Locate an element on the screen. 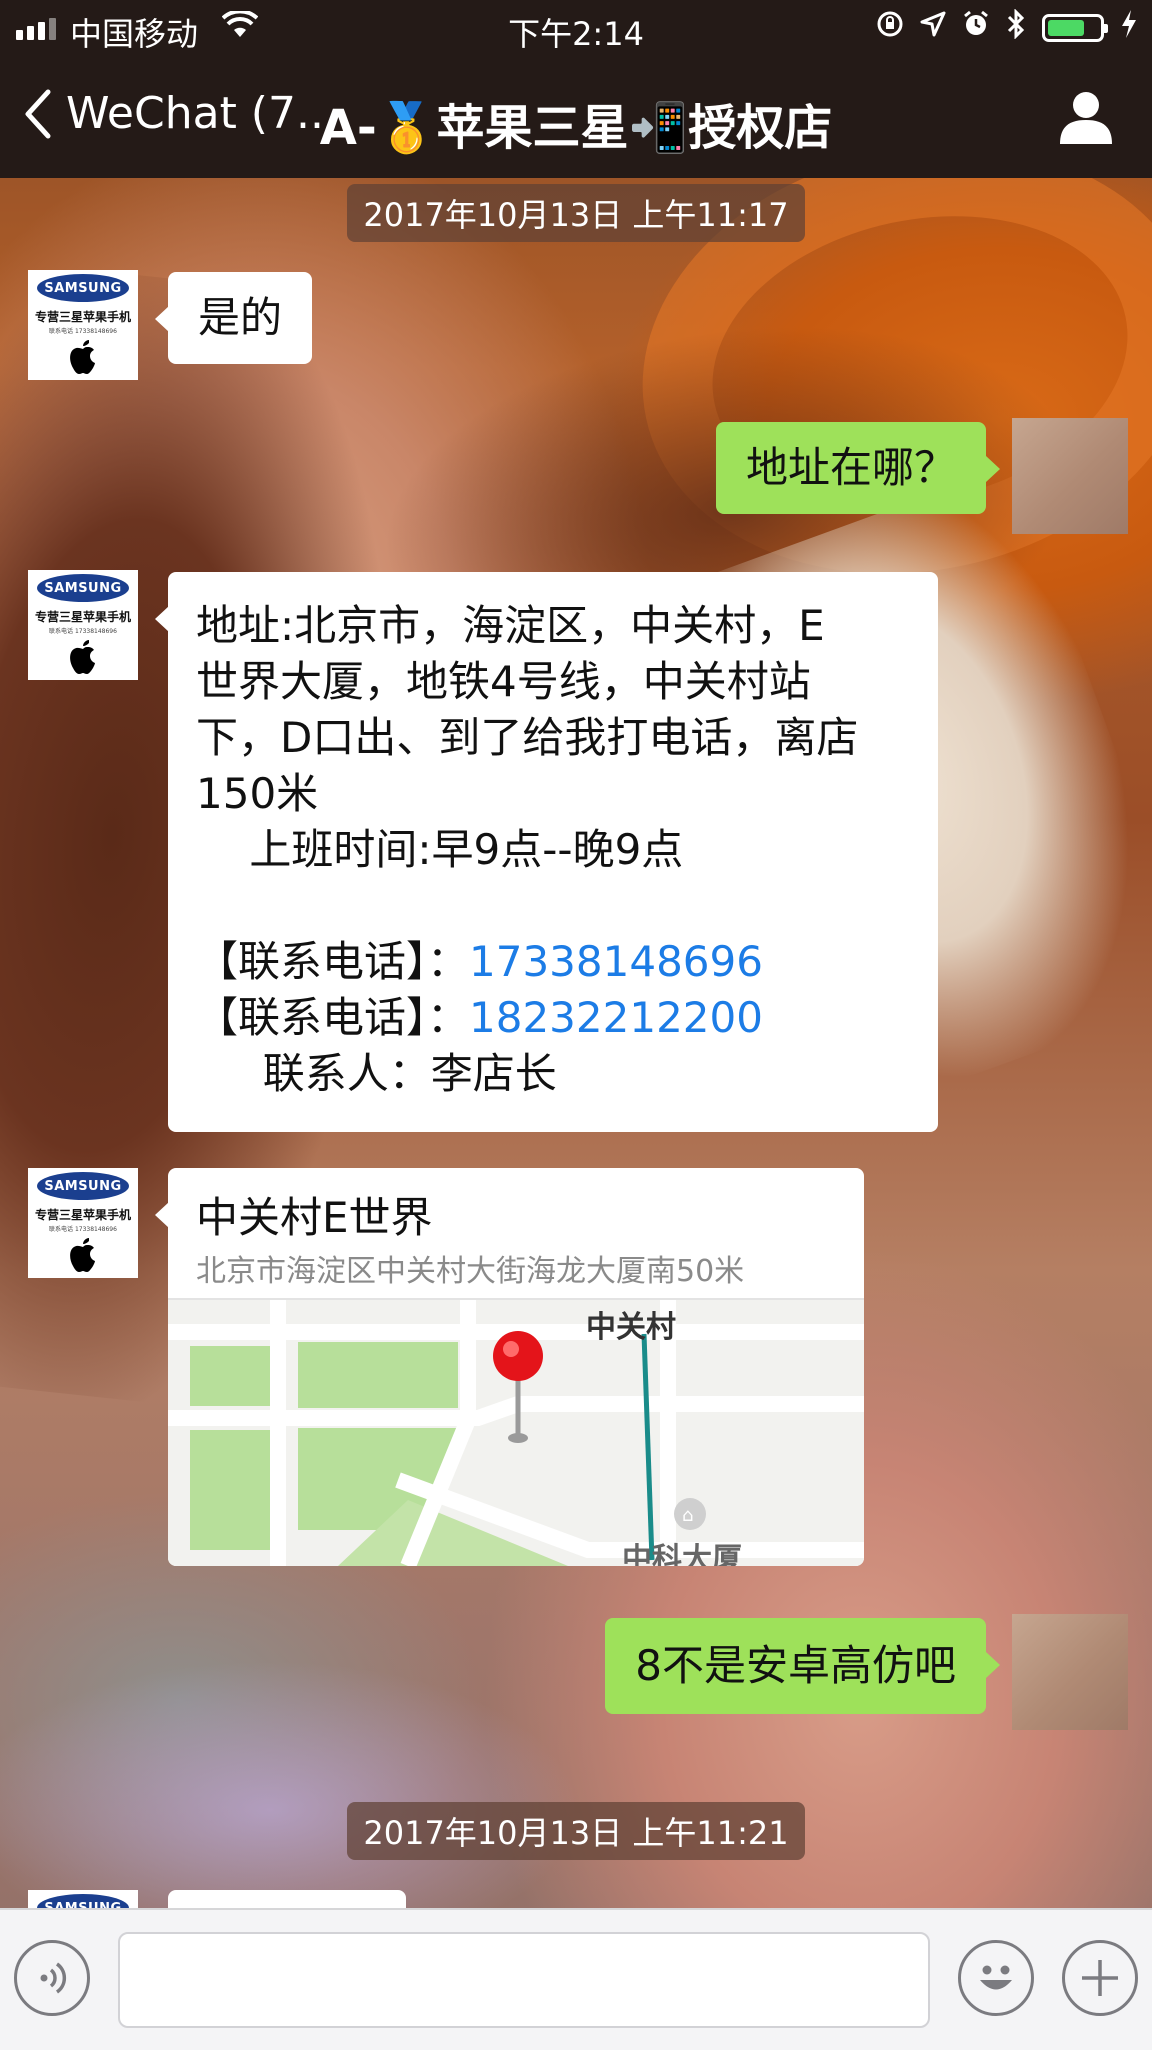 Image resolution: width=1152 pixels, height=2050 pixels. phone-line: 【联系电话】：17338148696 is located at coordinates (553, 962).